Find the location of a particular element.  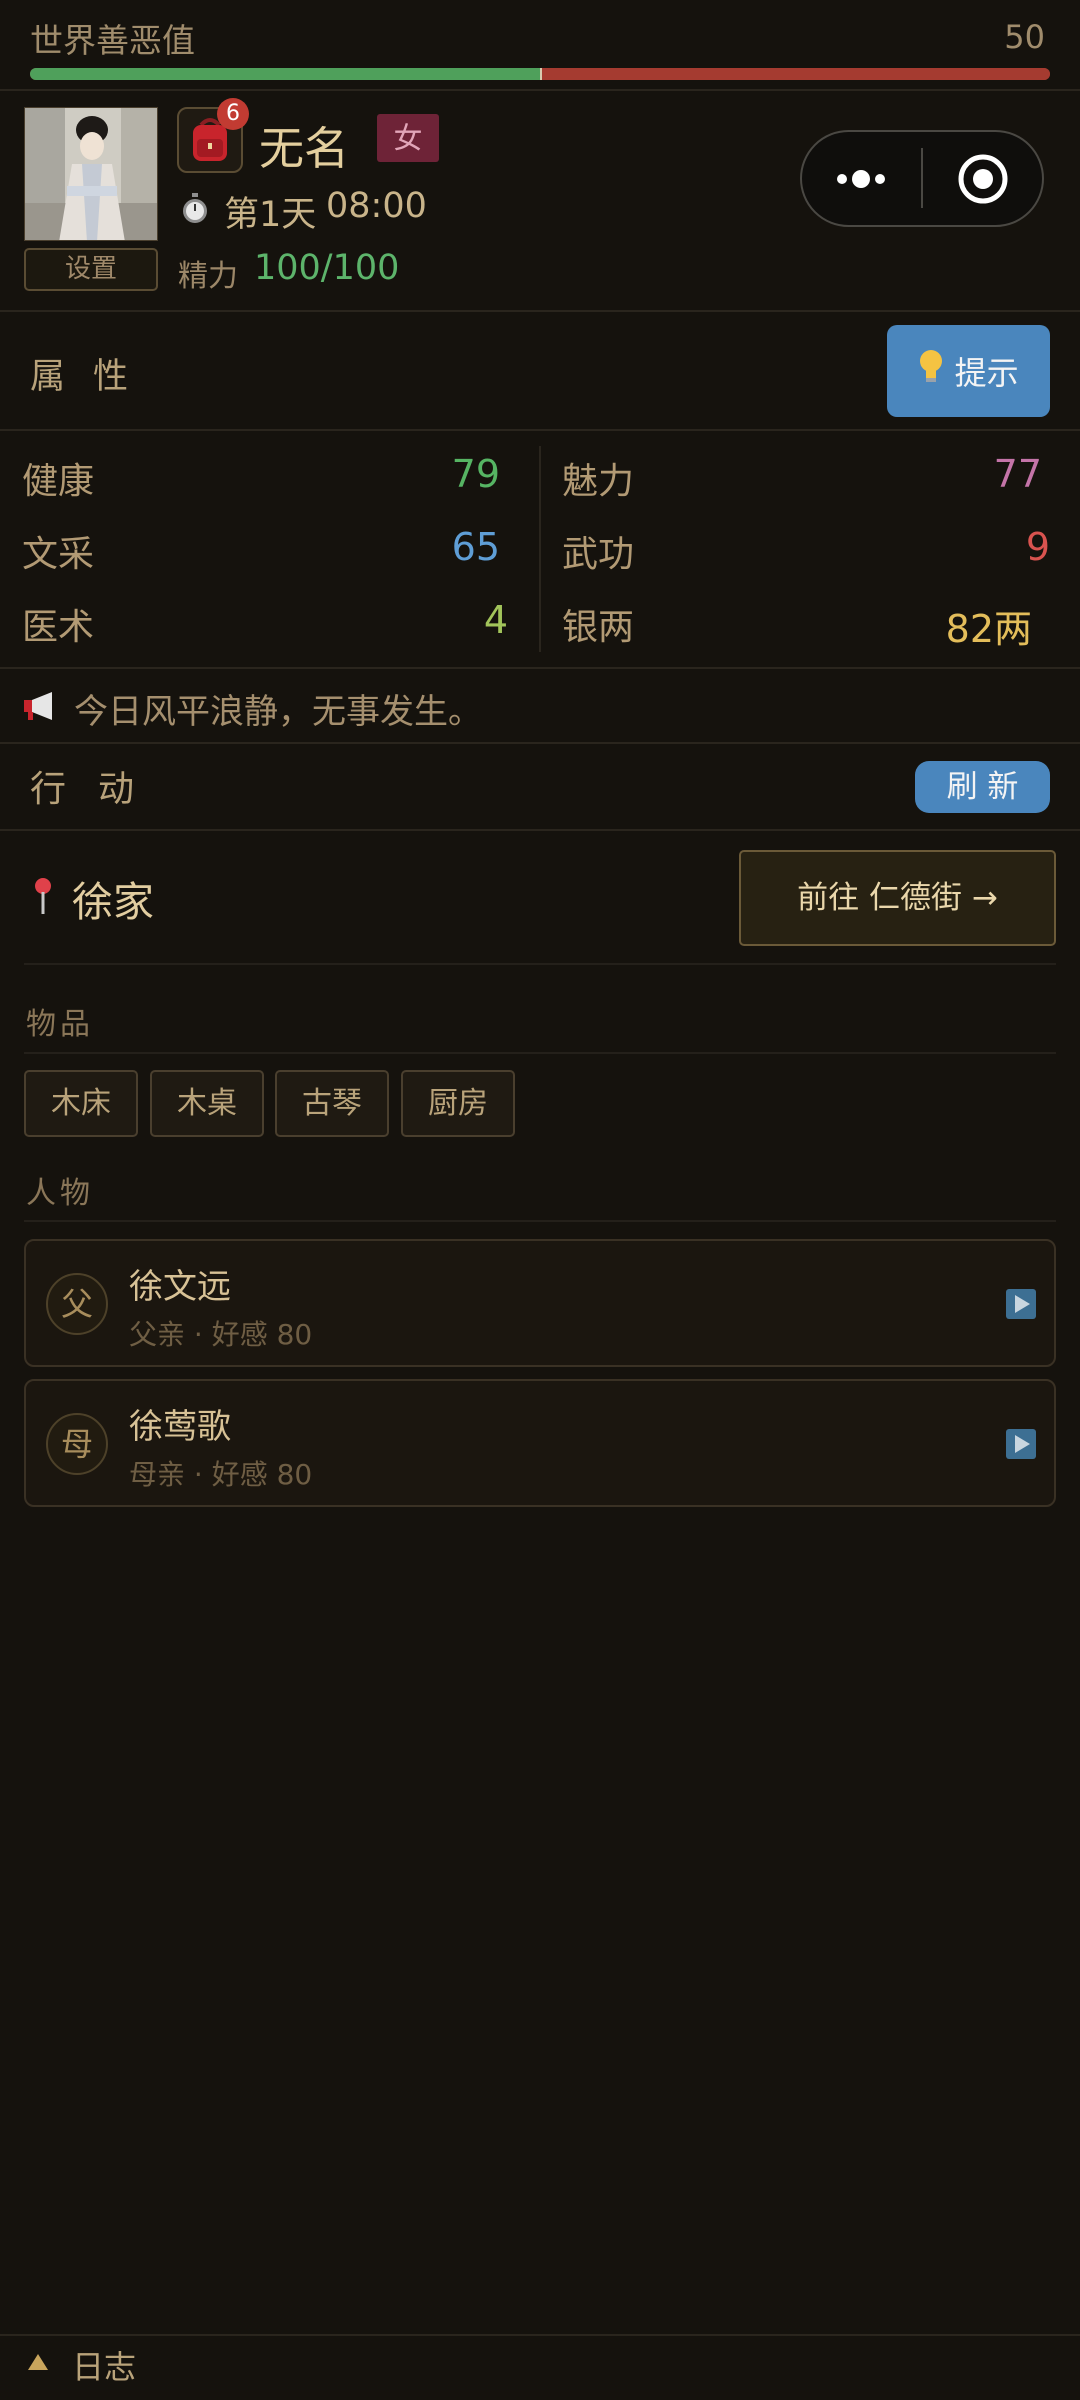

goto-location-button: 前往 仁德街 → is located at coordinates (897, 898).